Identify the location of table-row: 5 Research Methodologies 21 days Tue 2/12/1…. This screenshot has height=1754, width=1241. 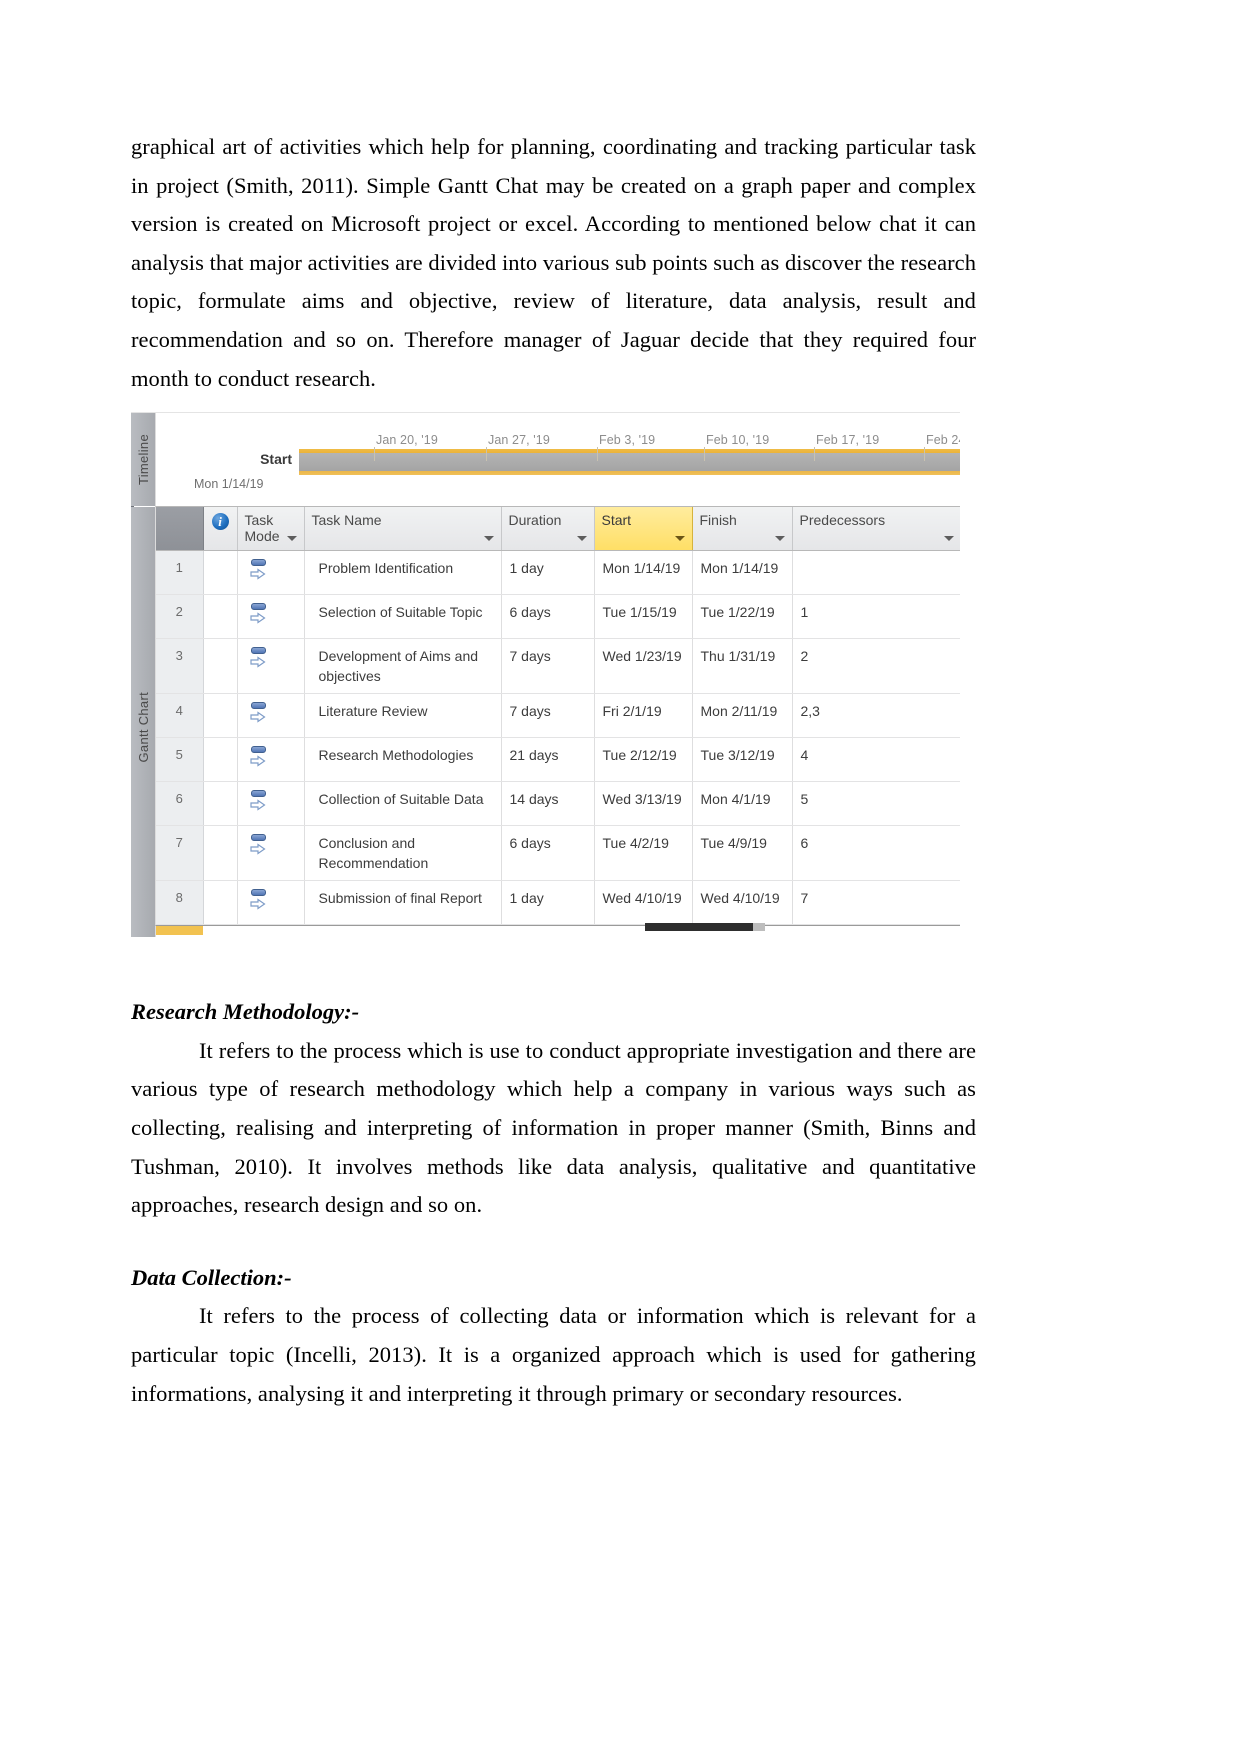
(558, 760).